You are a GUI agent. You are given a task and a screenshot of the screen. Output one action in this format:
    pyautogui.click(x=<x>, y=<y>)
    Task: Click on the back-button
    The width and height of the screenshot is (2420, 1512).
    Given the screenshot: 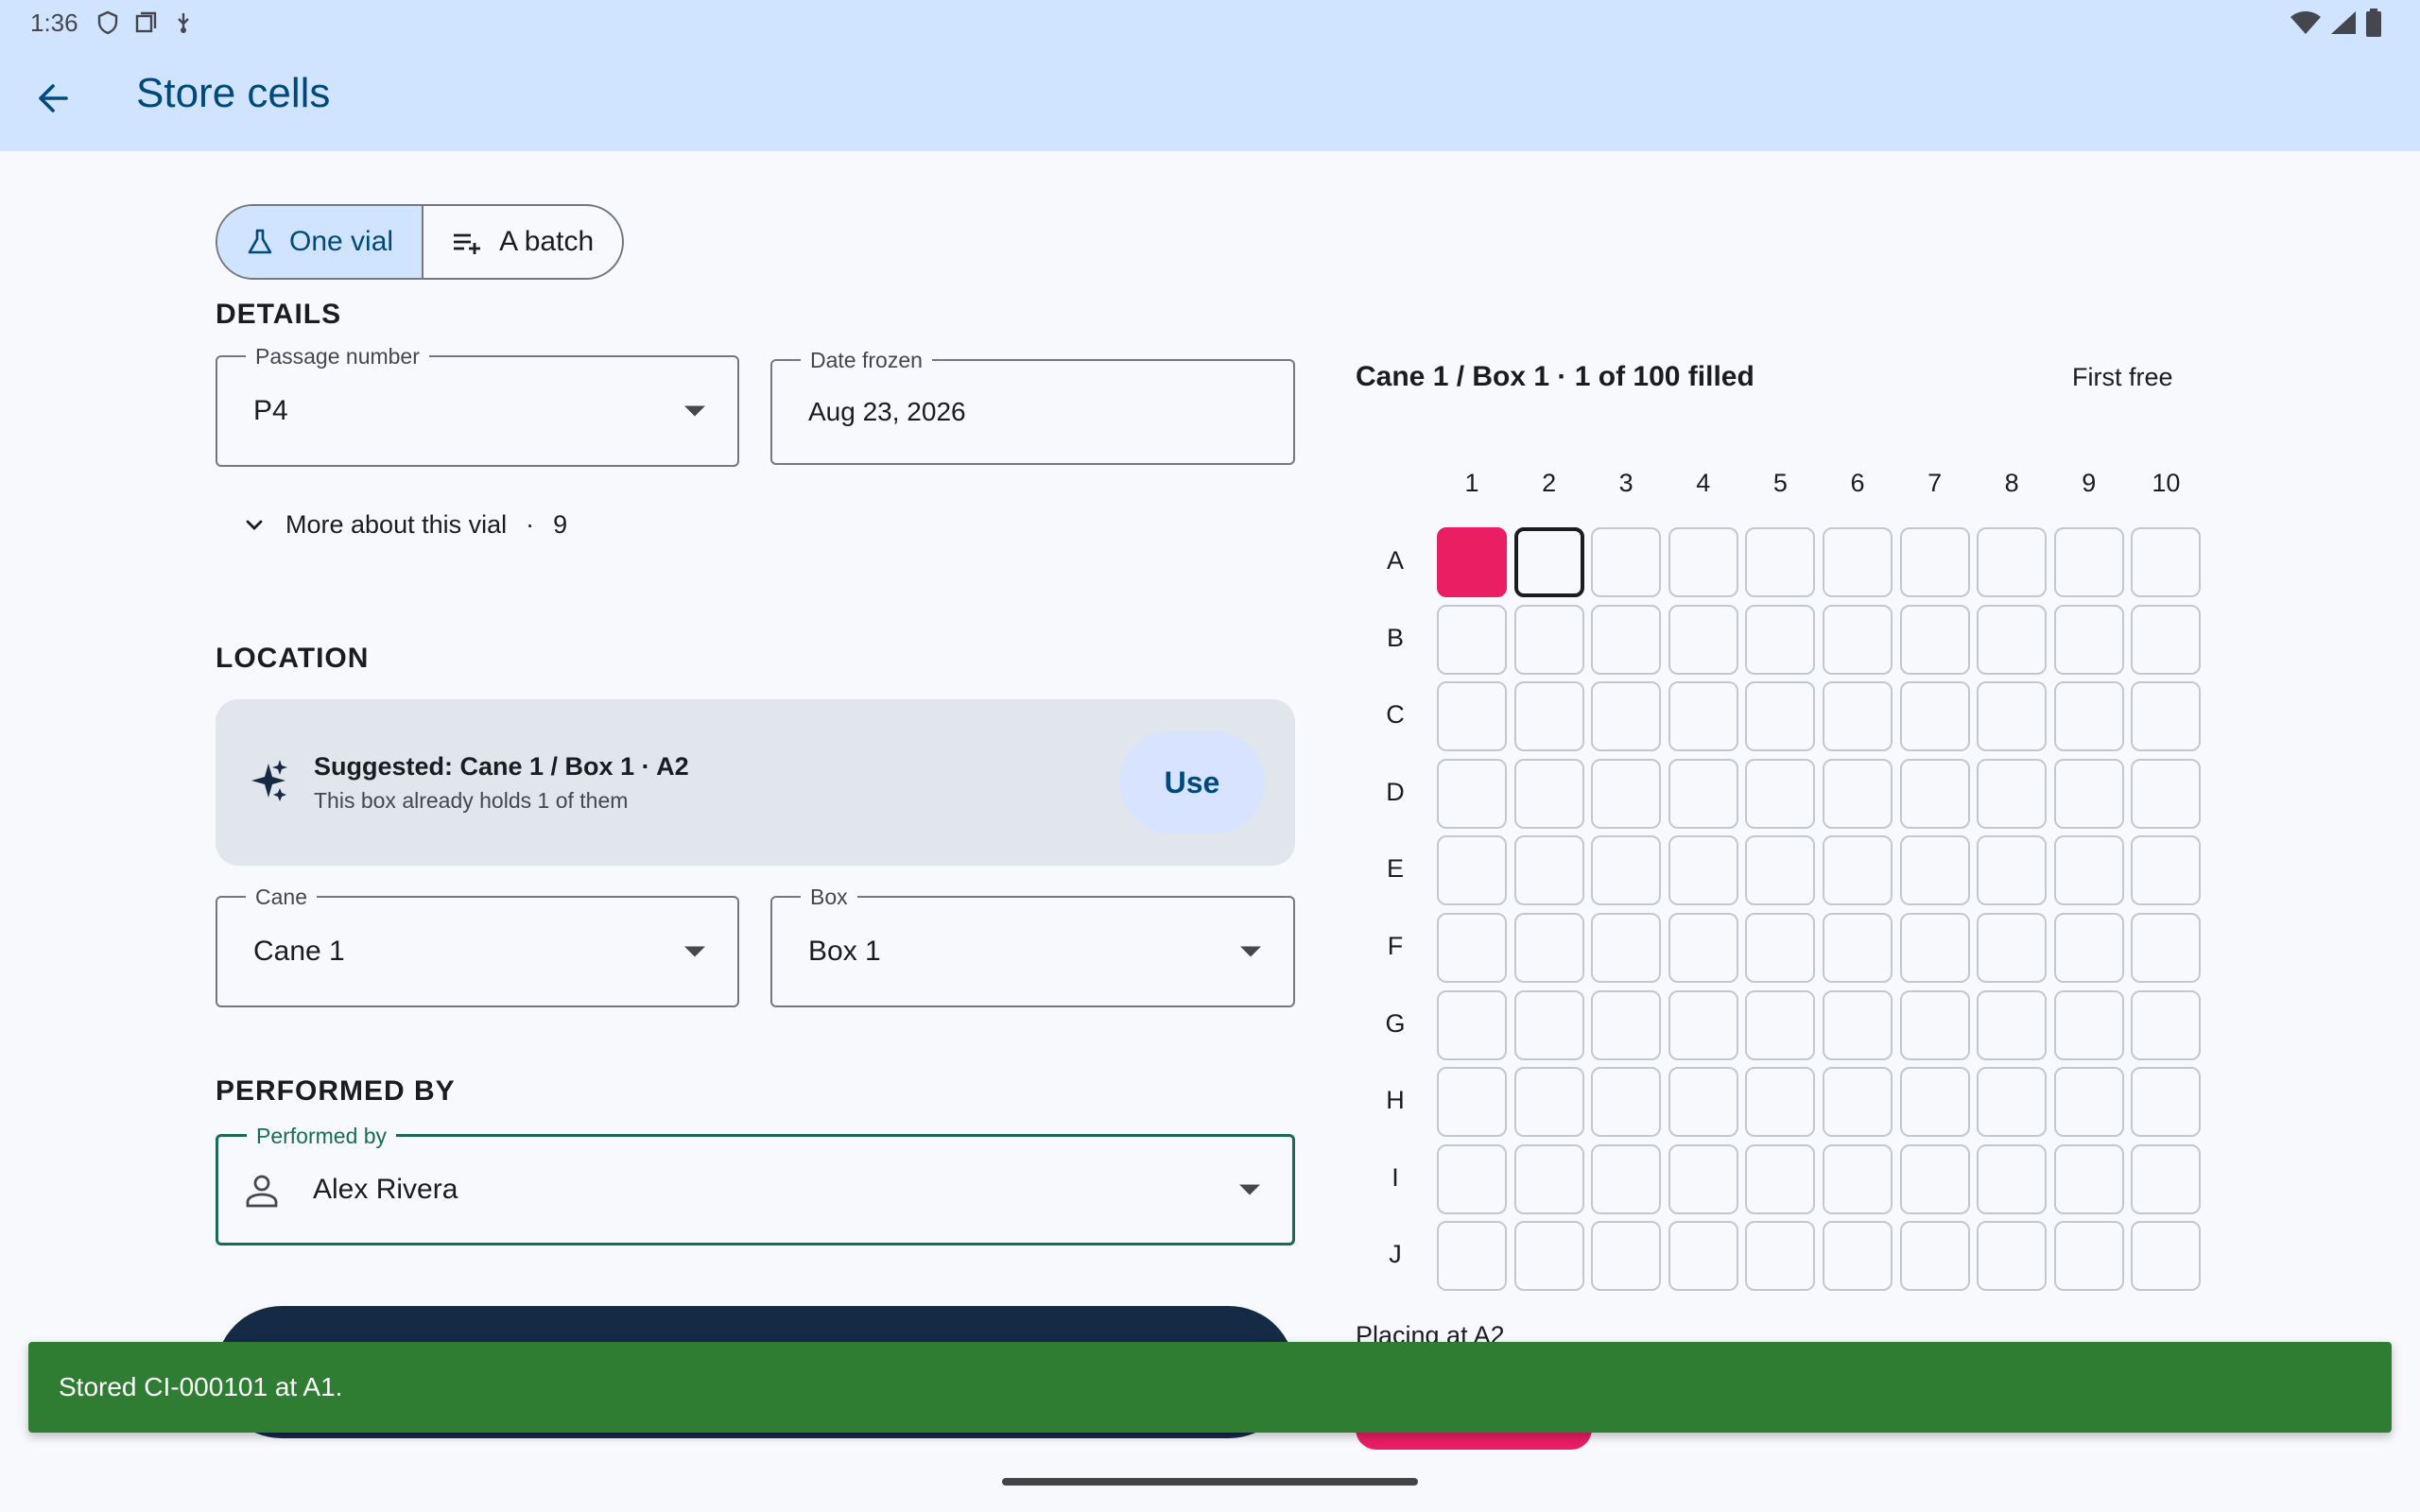 What is the action you would take?
    pyautogui.click(x=53, y=98)
    